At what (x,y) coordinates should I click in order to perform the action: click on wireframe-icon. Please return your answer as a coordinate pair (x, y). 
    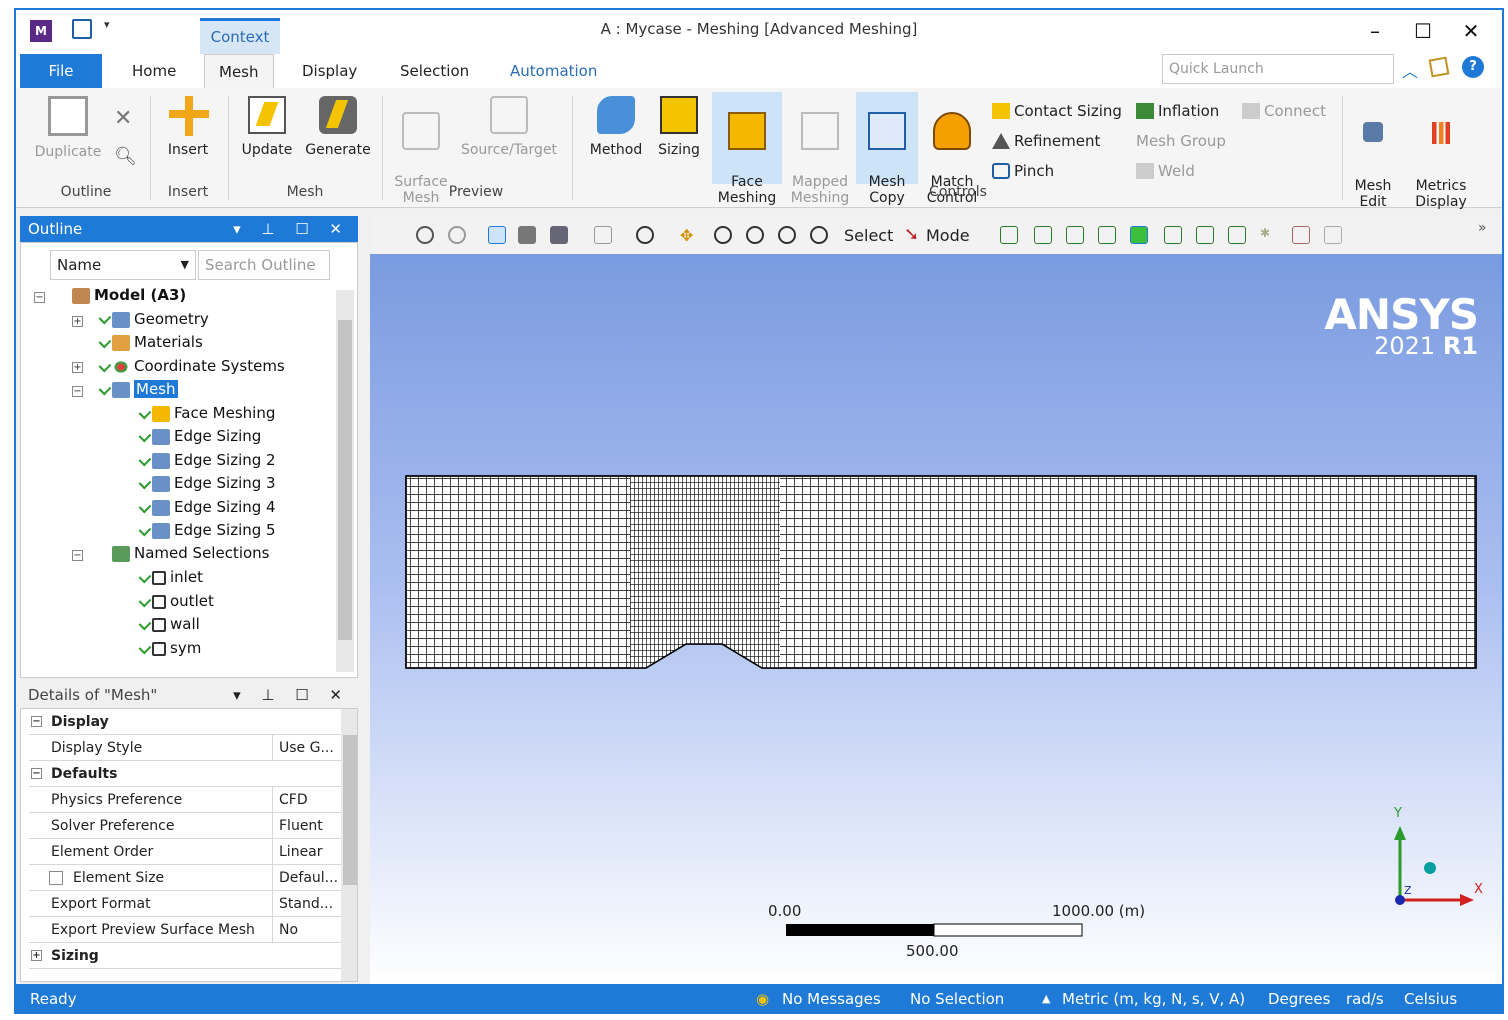
    Looking at the image, I should click on (559, 235).